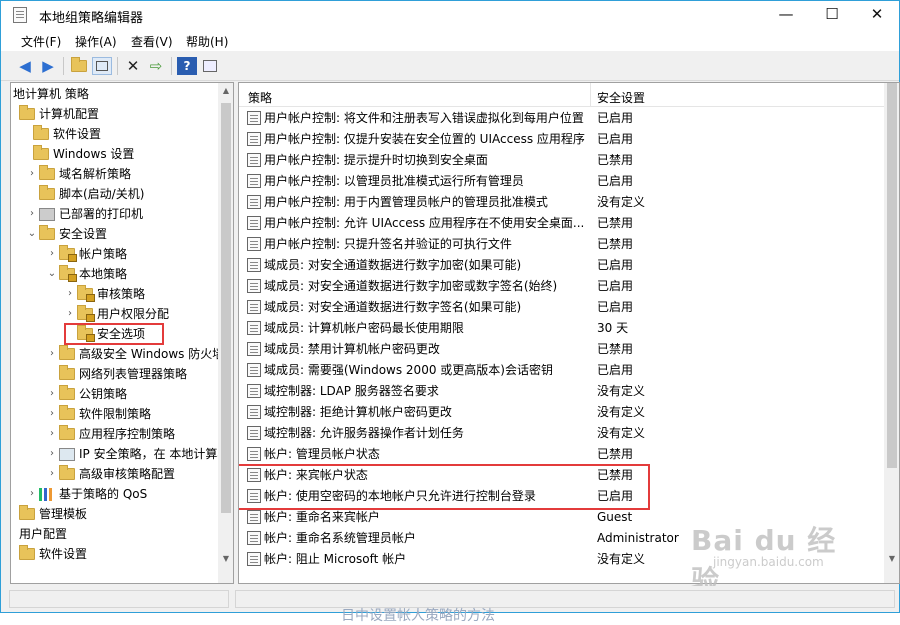  I want to click on policy-row: 域控制器: 拒绝计算机帐户密码更改 没有定义, so click(561, 412).